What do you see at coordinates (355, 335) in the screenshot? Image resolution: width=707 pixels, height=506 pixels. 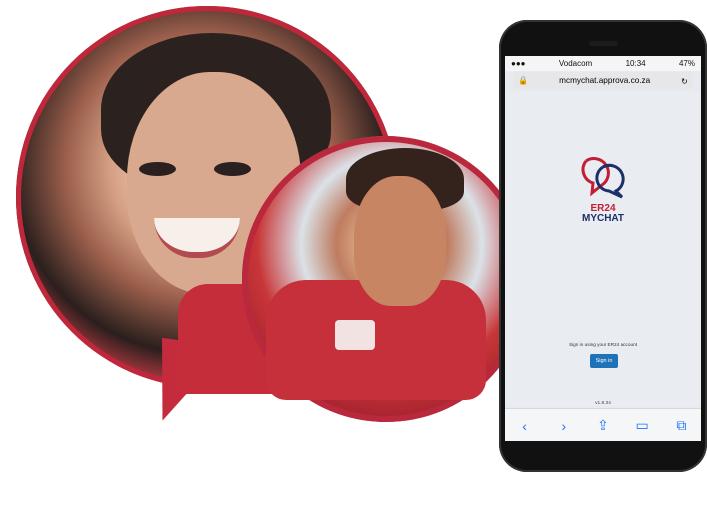 I see `jacket-badge` at bounding box center [355, 335].